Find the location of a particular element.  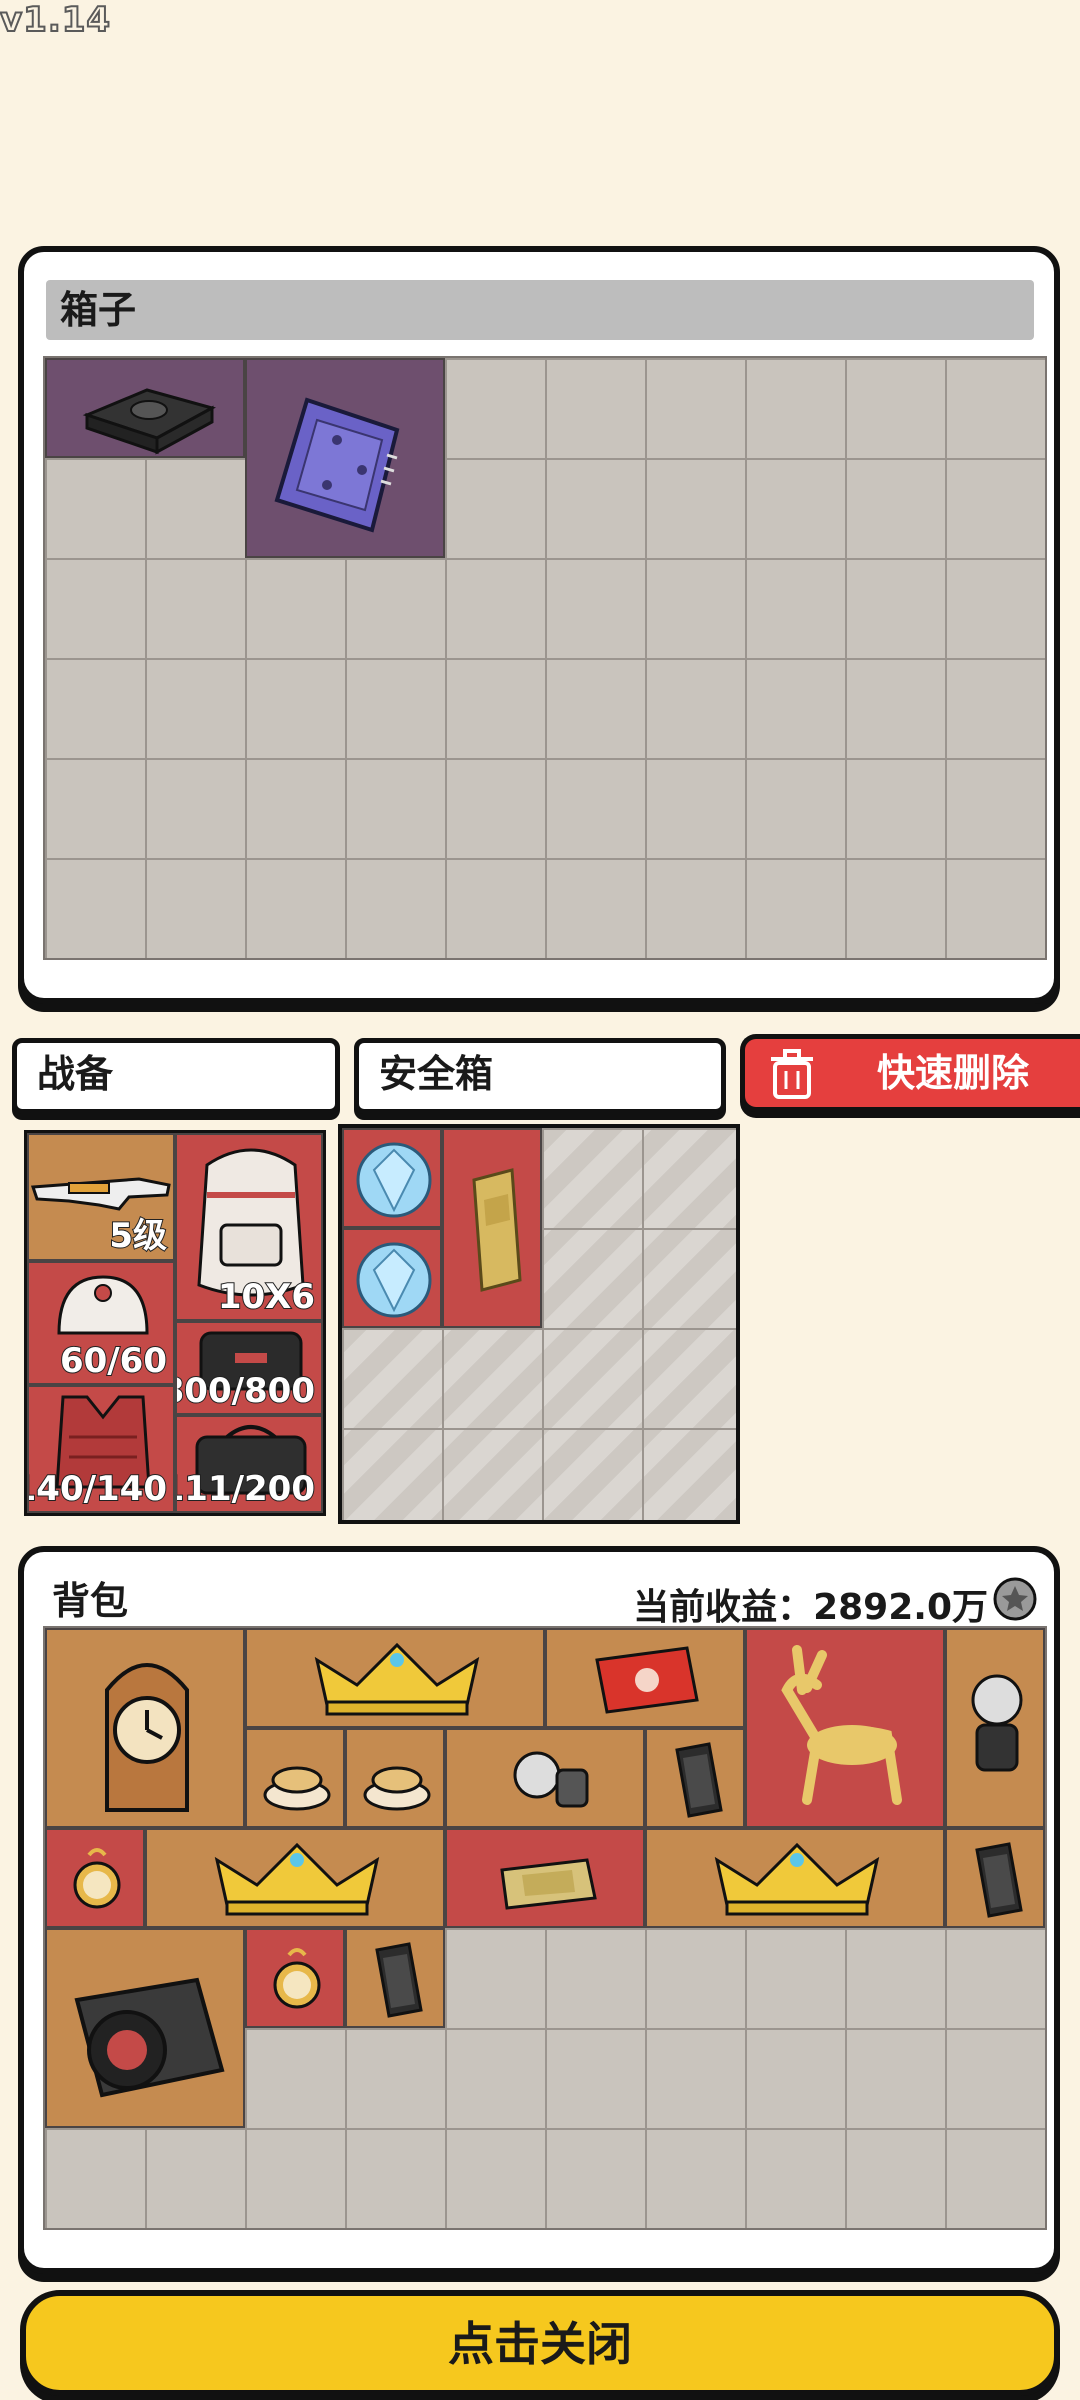

equipment-panel: 5级 10X6 60/60 800/800 140/140 111/200 is located at coordinates (175, 1323).